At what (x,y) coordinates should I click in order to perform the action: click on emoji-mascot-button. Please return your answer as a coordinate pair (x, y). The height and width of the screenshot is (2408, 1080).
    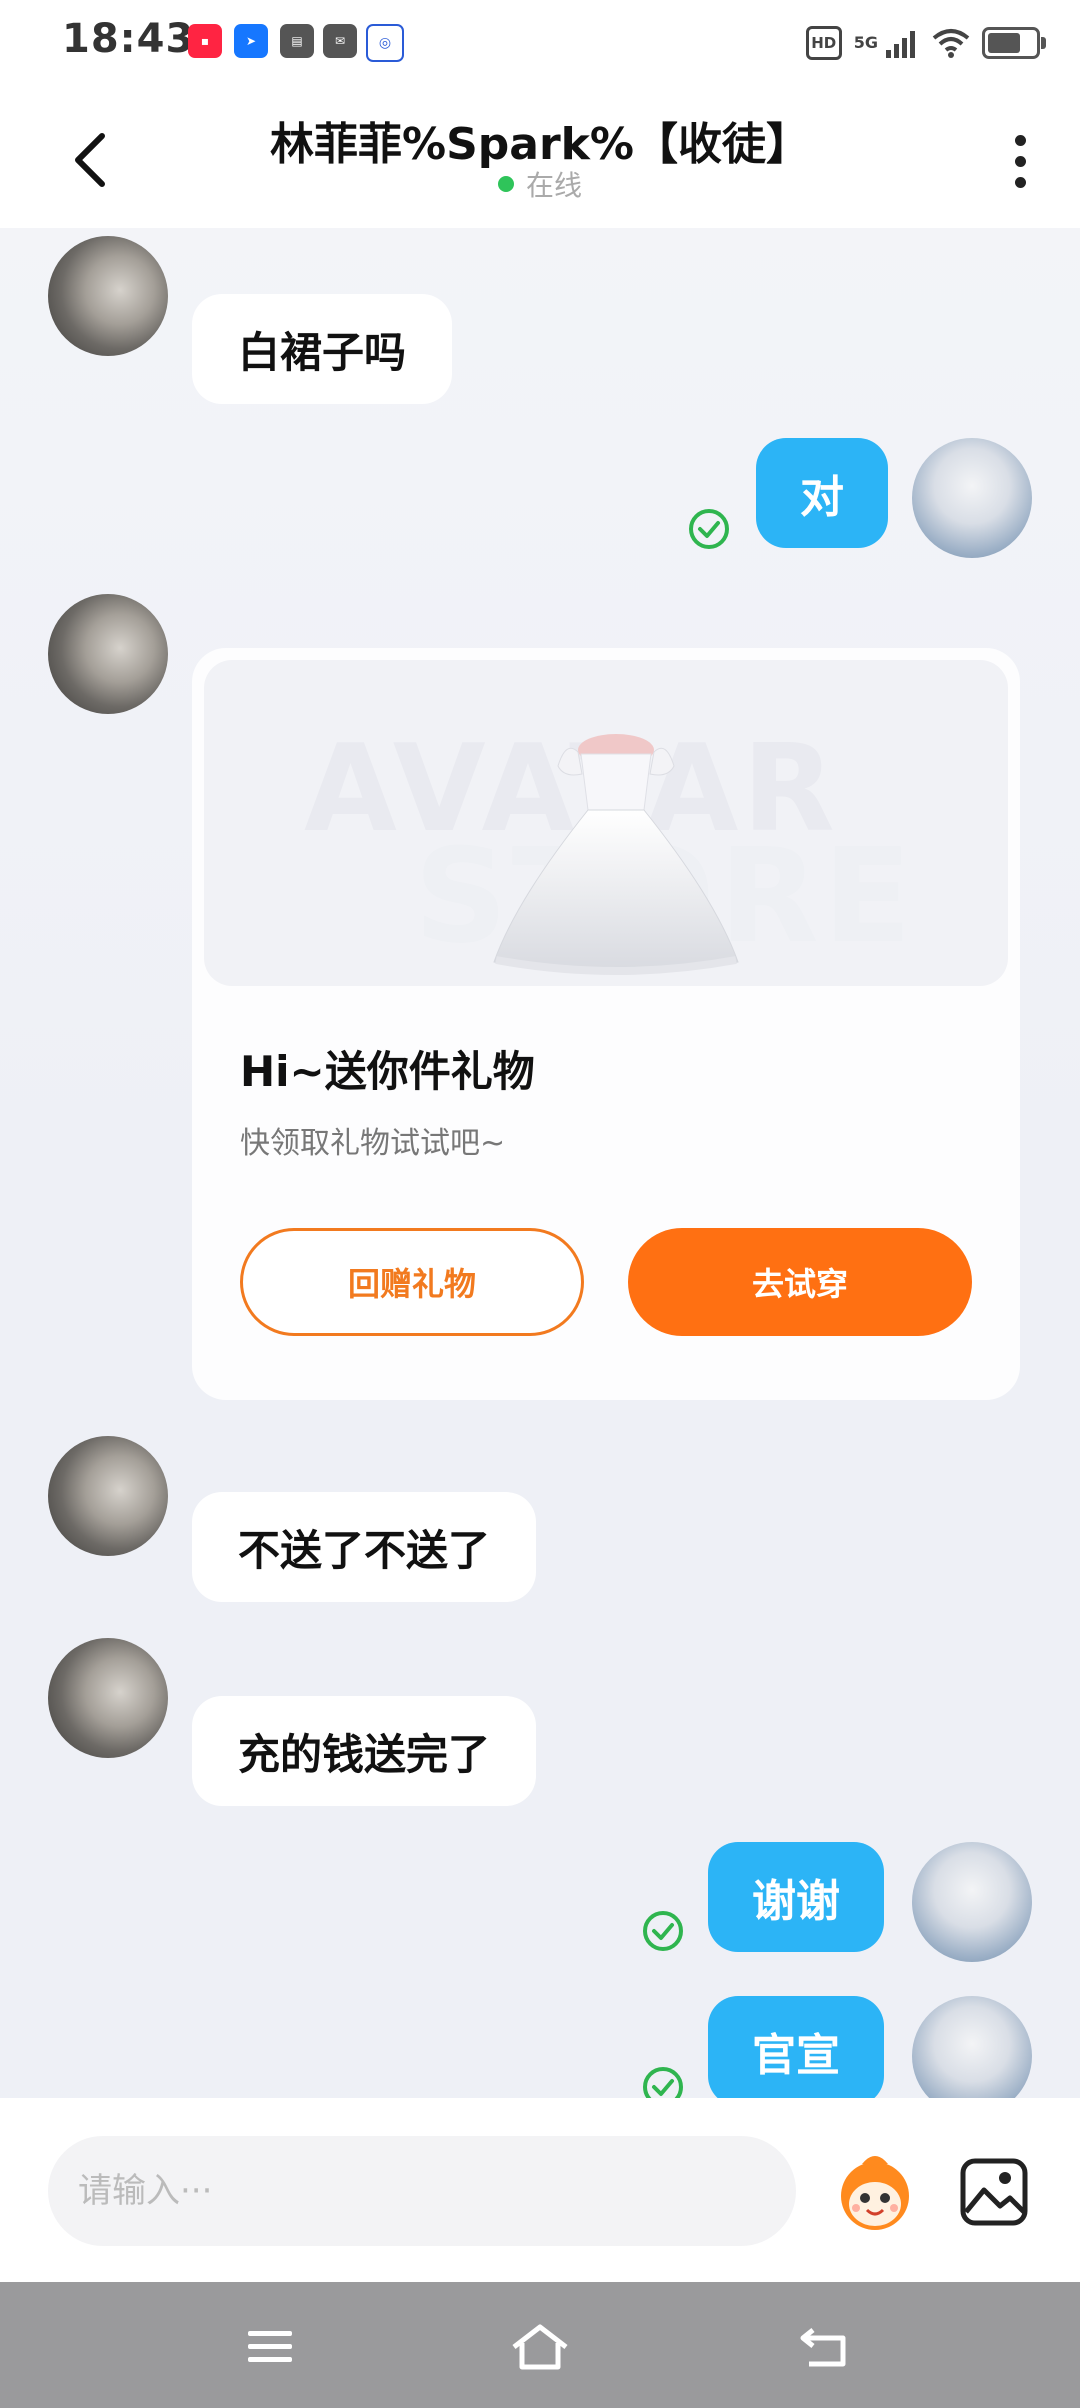
    Looking at the image, I should click on (875, 2193).